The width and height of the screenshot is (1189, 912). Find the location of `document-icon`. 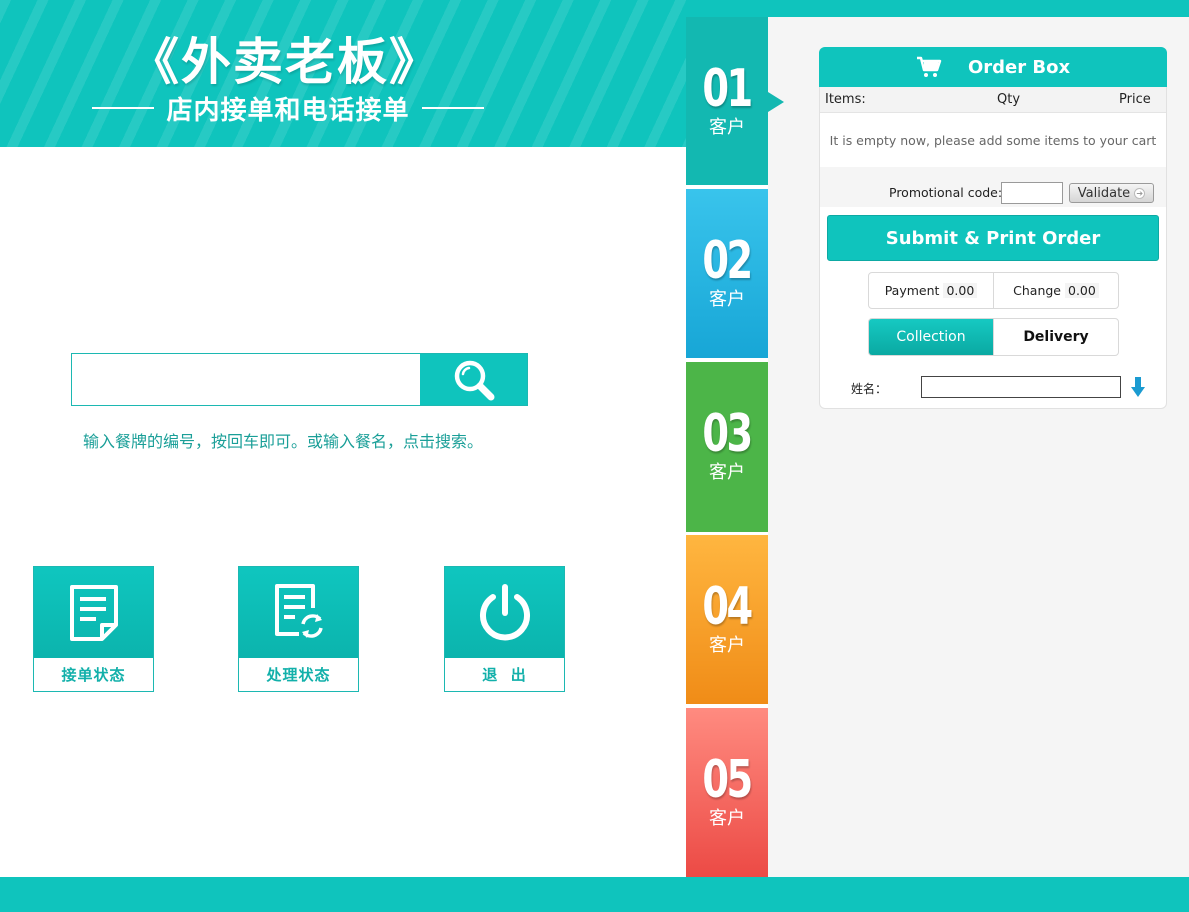

document-icon is located at coordinates (93, 612).